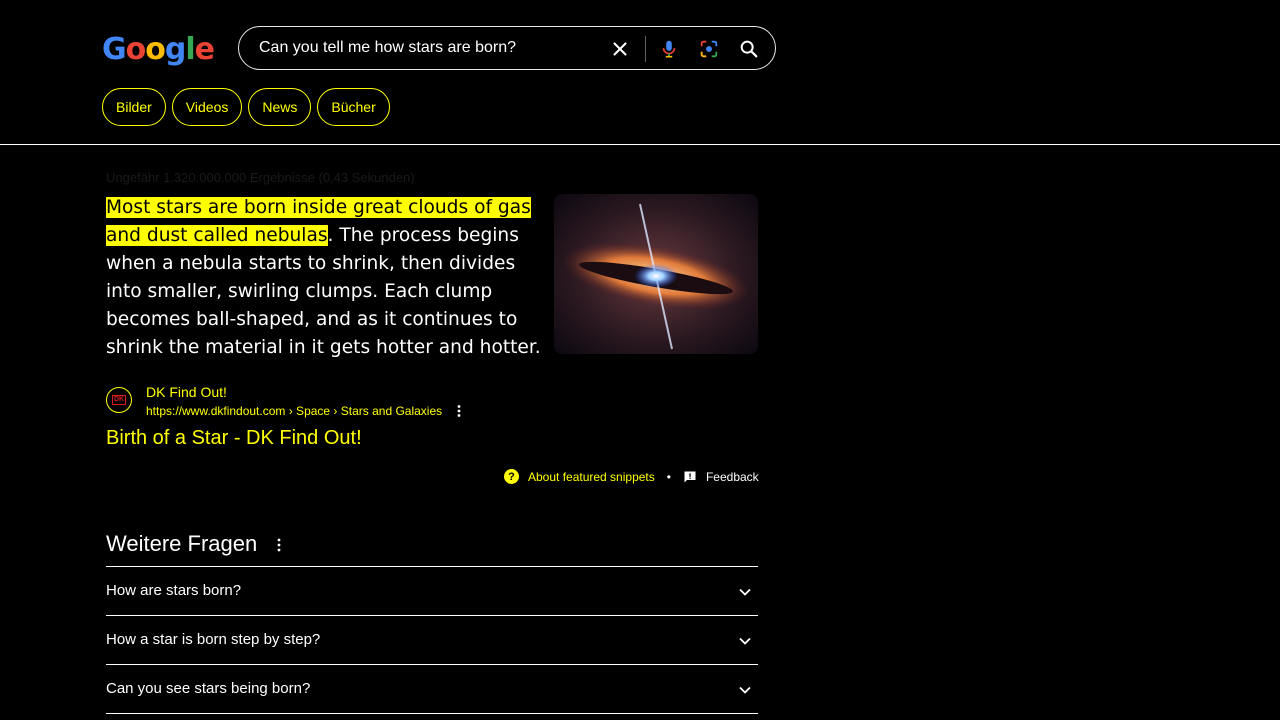 The image size is (1280, 720). Describe the element at coordinates (114, 49) in the screenshot. I see `logo-letter: G` at that location.